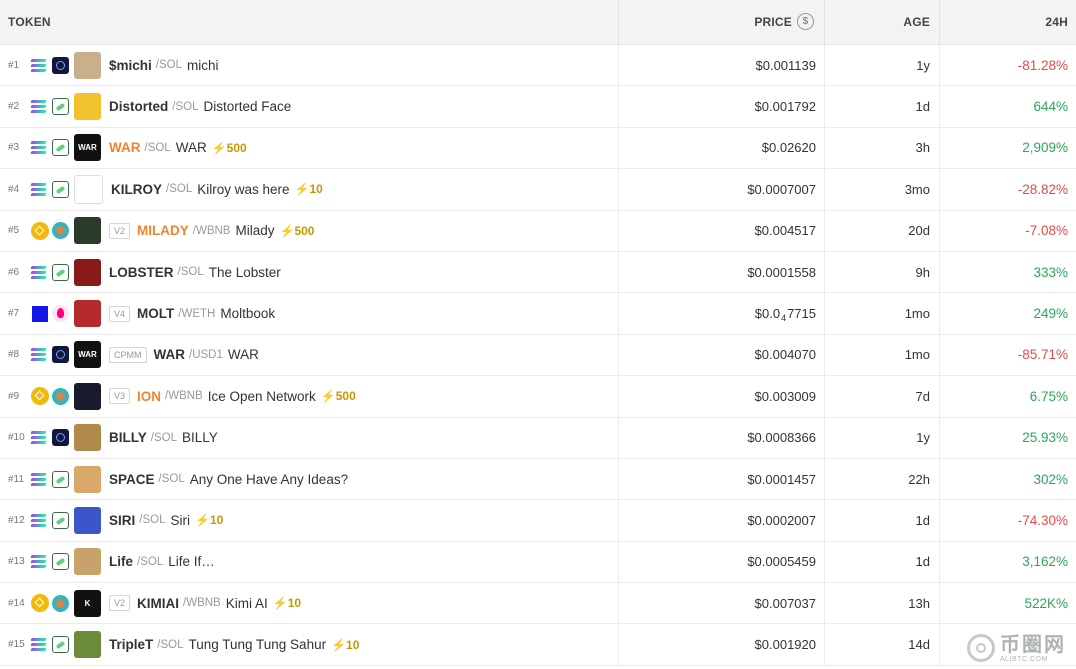  What do you see at coordinates (1007, 479) in the screenshot?
I see `change-24h-cell: 302%` at bounding box center [1007, 479].